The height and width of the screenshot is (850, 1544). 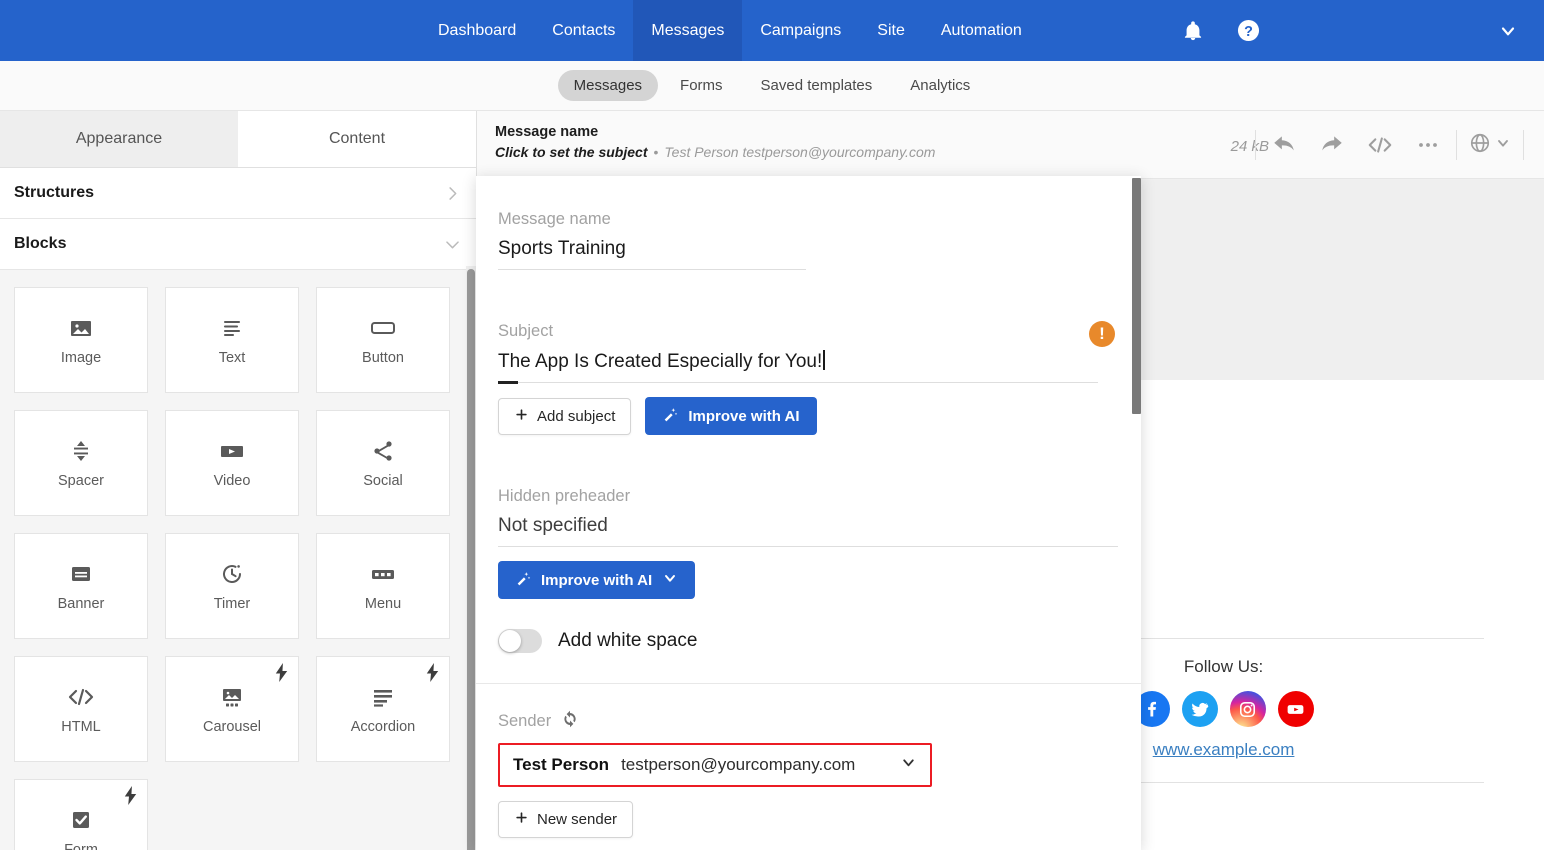 What do you see at coordinates (564, 496) in the screenshot?
I see `field-label: Hidden preheader` at bounding box center [564, 496].